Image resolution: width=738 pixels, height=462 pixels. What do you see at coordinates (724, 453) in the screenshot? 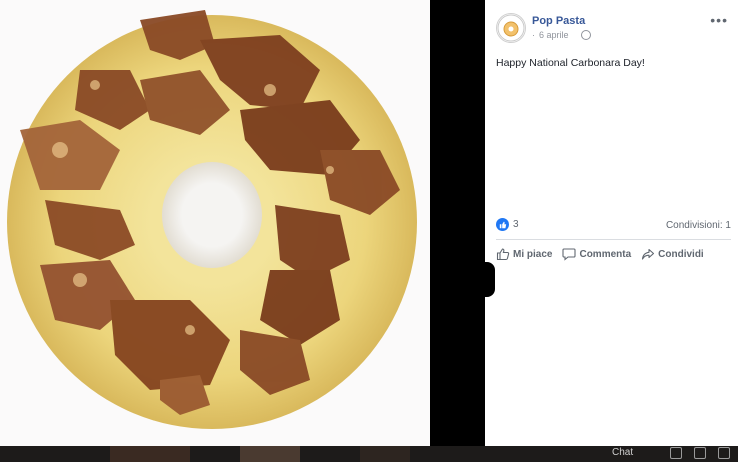
I see `settings-icon` at bounding box center [724, 453].